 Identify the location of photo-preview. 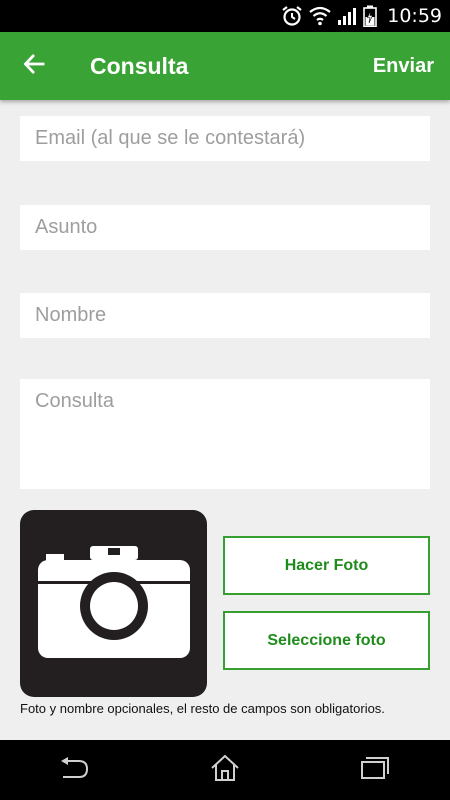
(113, 603).